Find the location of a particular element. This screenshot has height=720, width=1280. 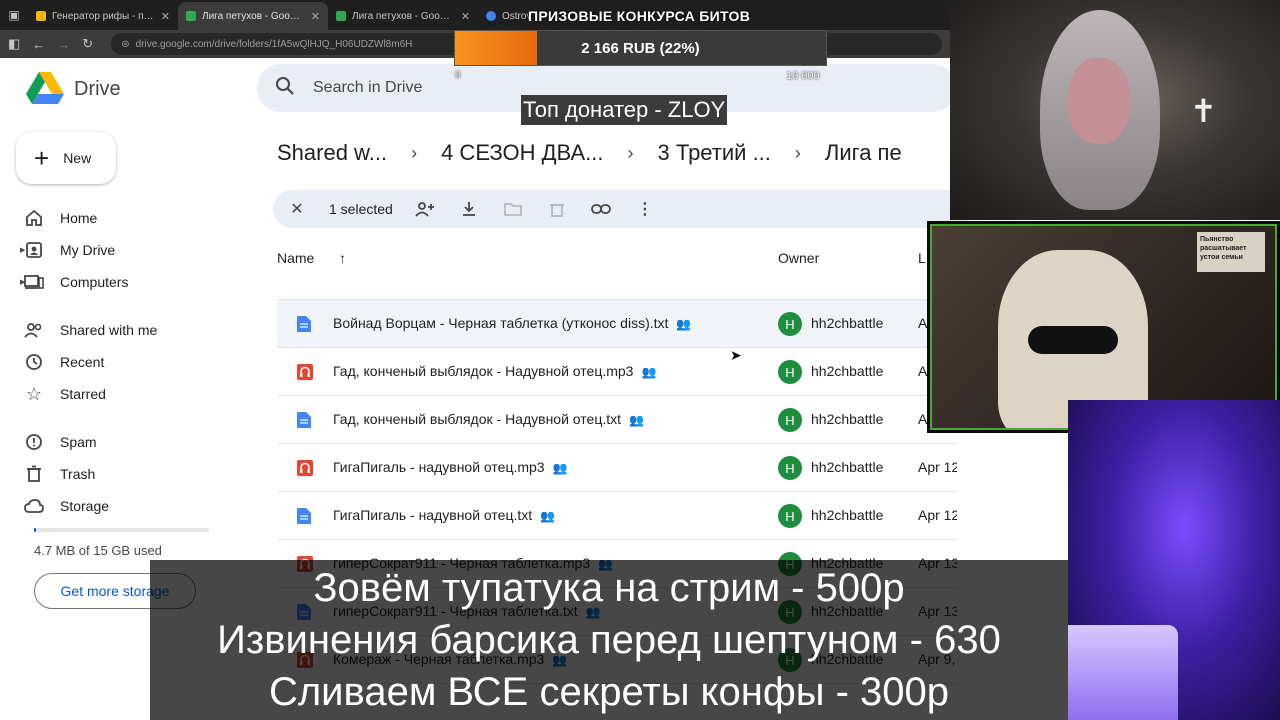

top-donor-label: Топ донатер - ZLOY is located at coordinates (624, 110).